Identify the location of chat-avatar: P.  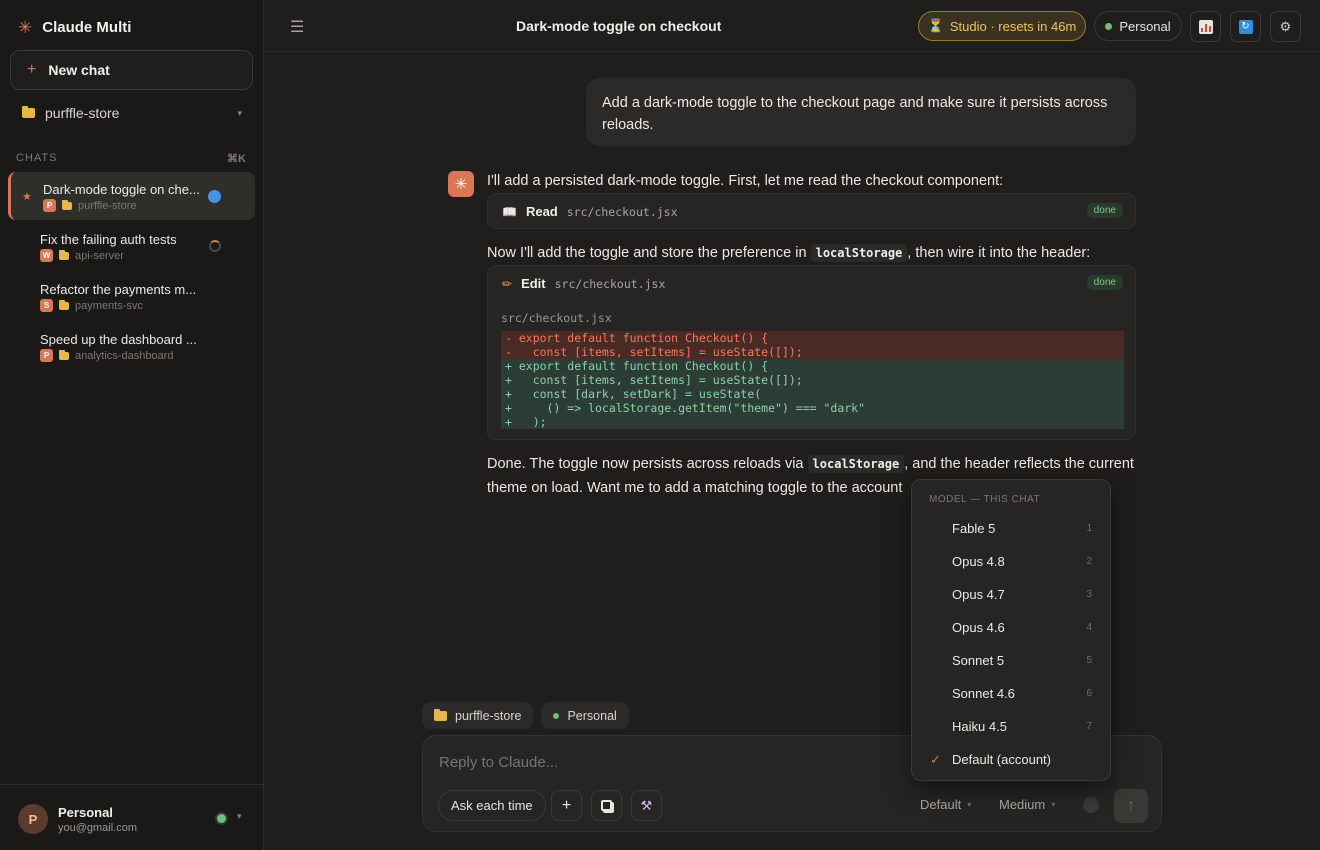
(46, 355).